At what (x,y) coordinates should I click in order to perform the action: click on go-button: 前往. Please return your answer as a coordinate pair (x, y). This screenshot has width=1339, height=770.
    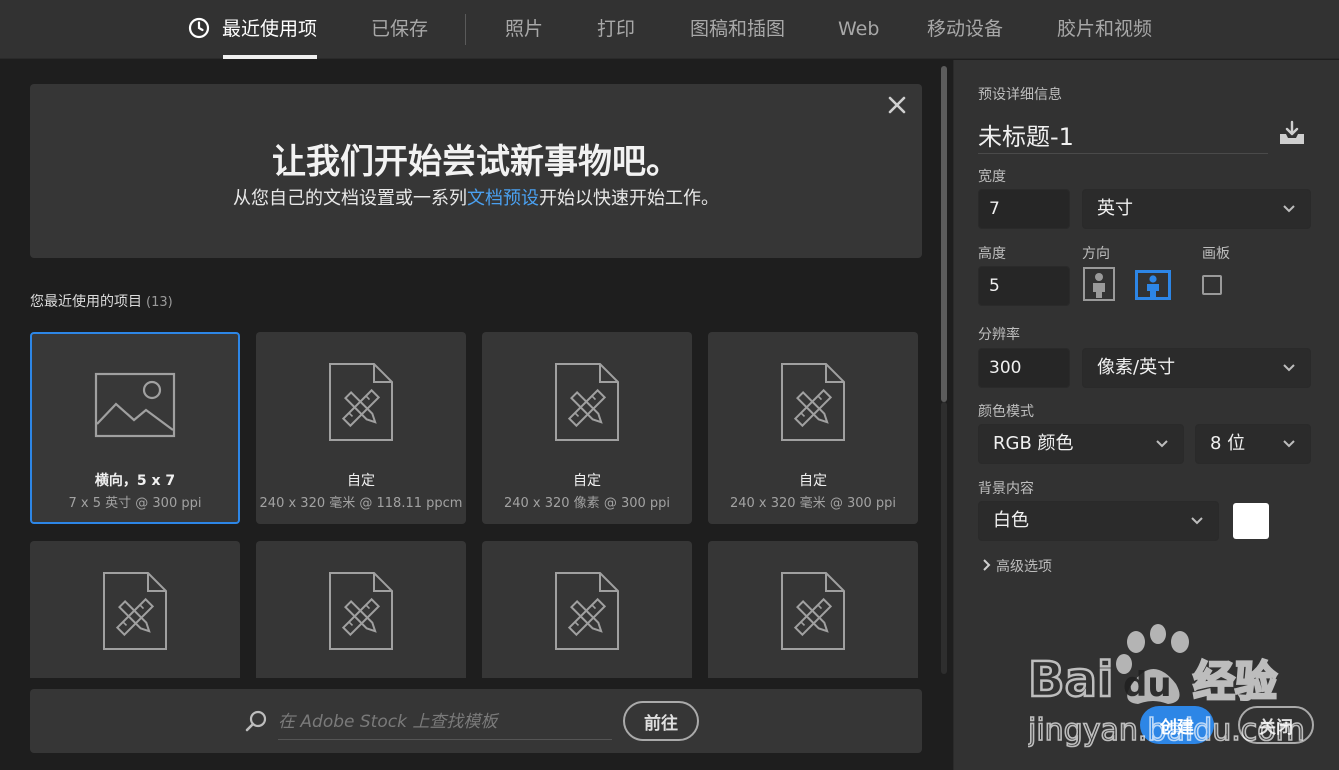
    Looking at the image, I should click on (661, 721).